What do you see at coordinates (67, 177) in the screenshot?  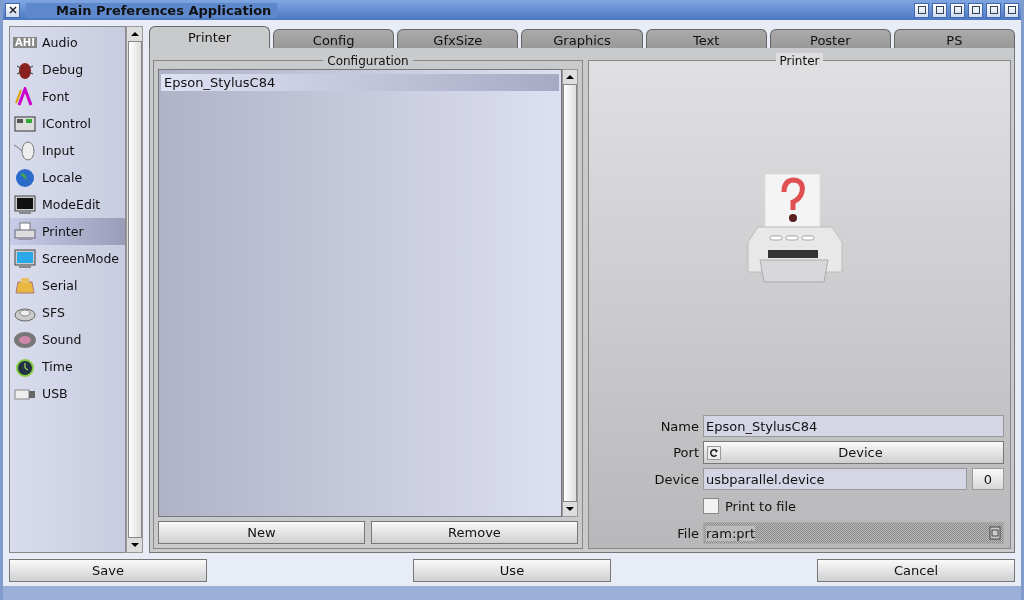 I see `sidebar-item: Locale` at bounding box center [67, 177].